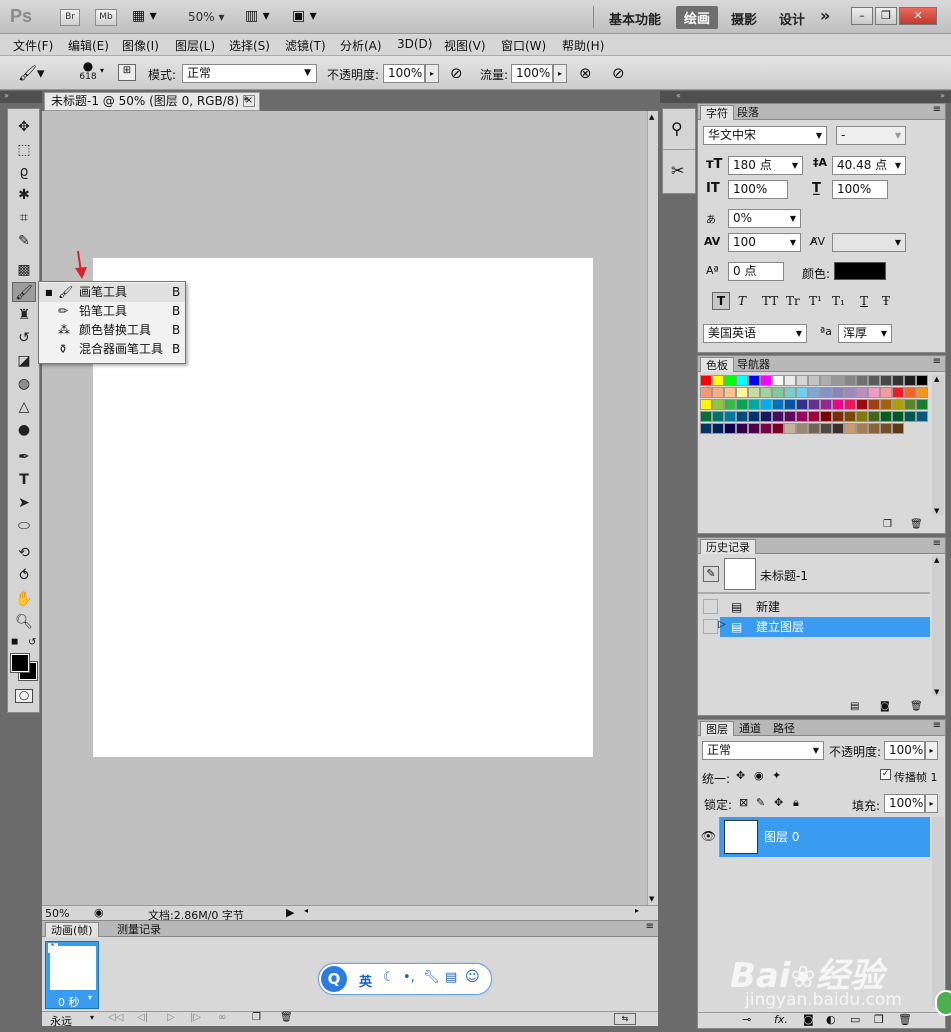  What do you see at coordinates (862, 16) in the screenshot?
I see `minimize-button: –` at bounding box center [862, 16].